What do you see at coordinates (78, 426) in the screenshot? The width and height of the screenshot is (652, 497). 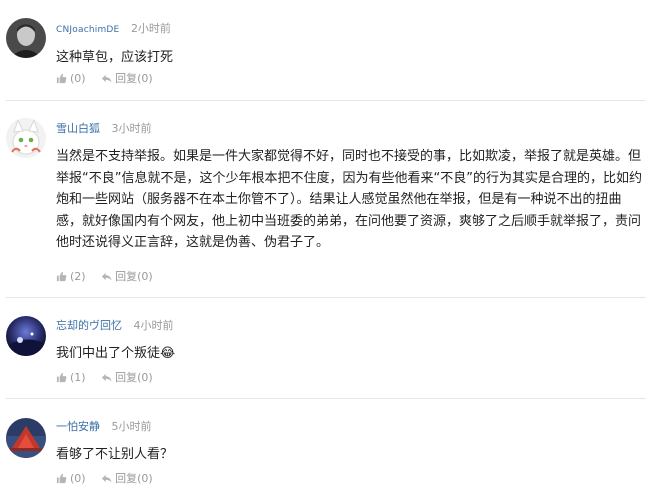 I see `username-link: 一怕安静` at bounding box center [78, 426].